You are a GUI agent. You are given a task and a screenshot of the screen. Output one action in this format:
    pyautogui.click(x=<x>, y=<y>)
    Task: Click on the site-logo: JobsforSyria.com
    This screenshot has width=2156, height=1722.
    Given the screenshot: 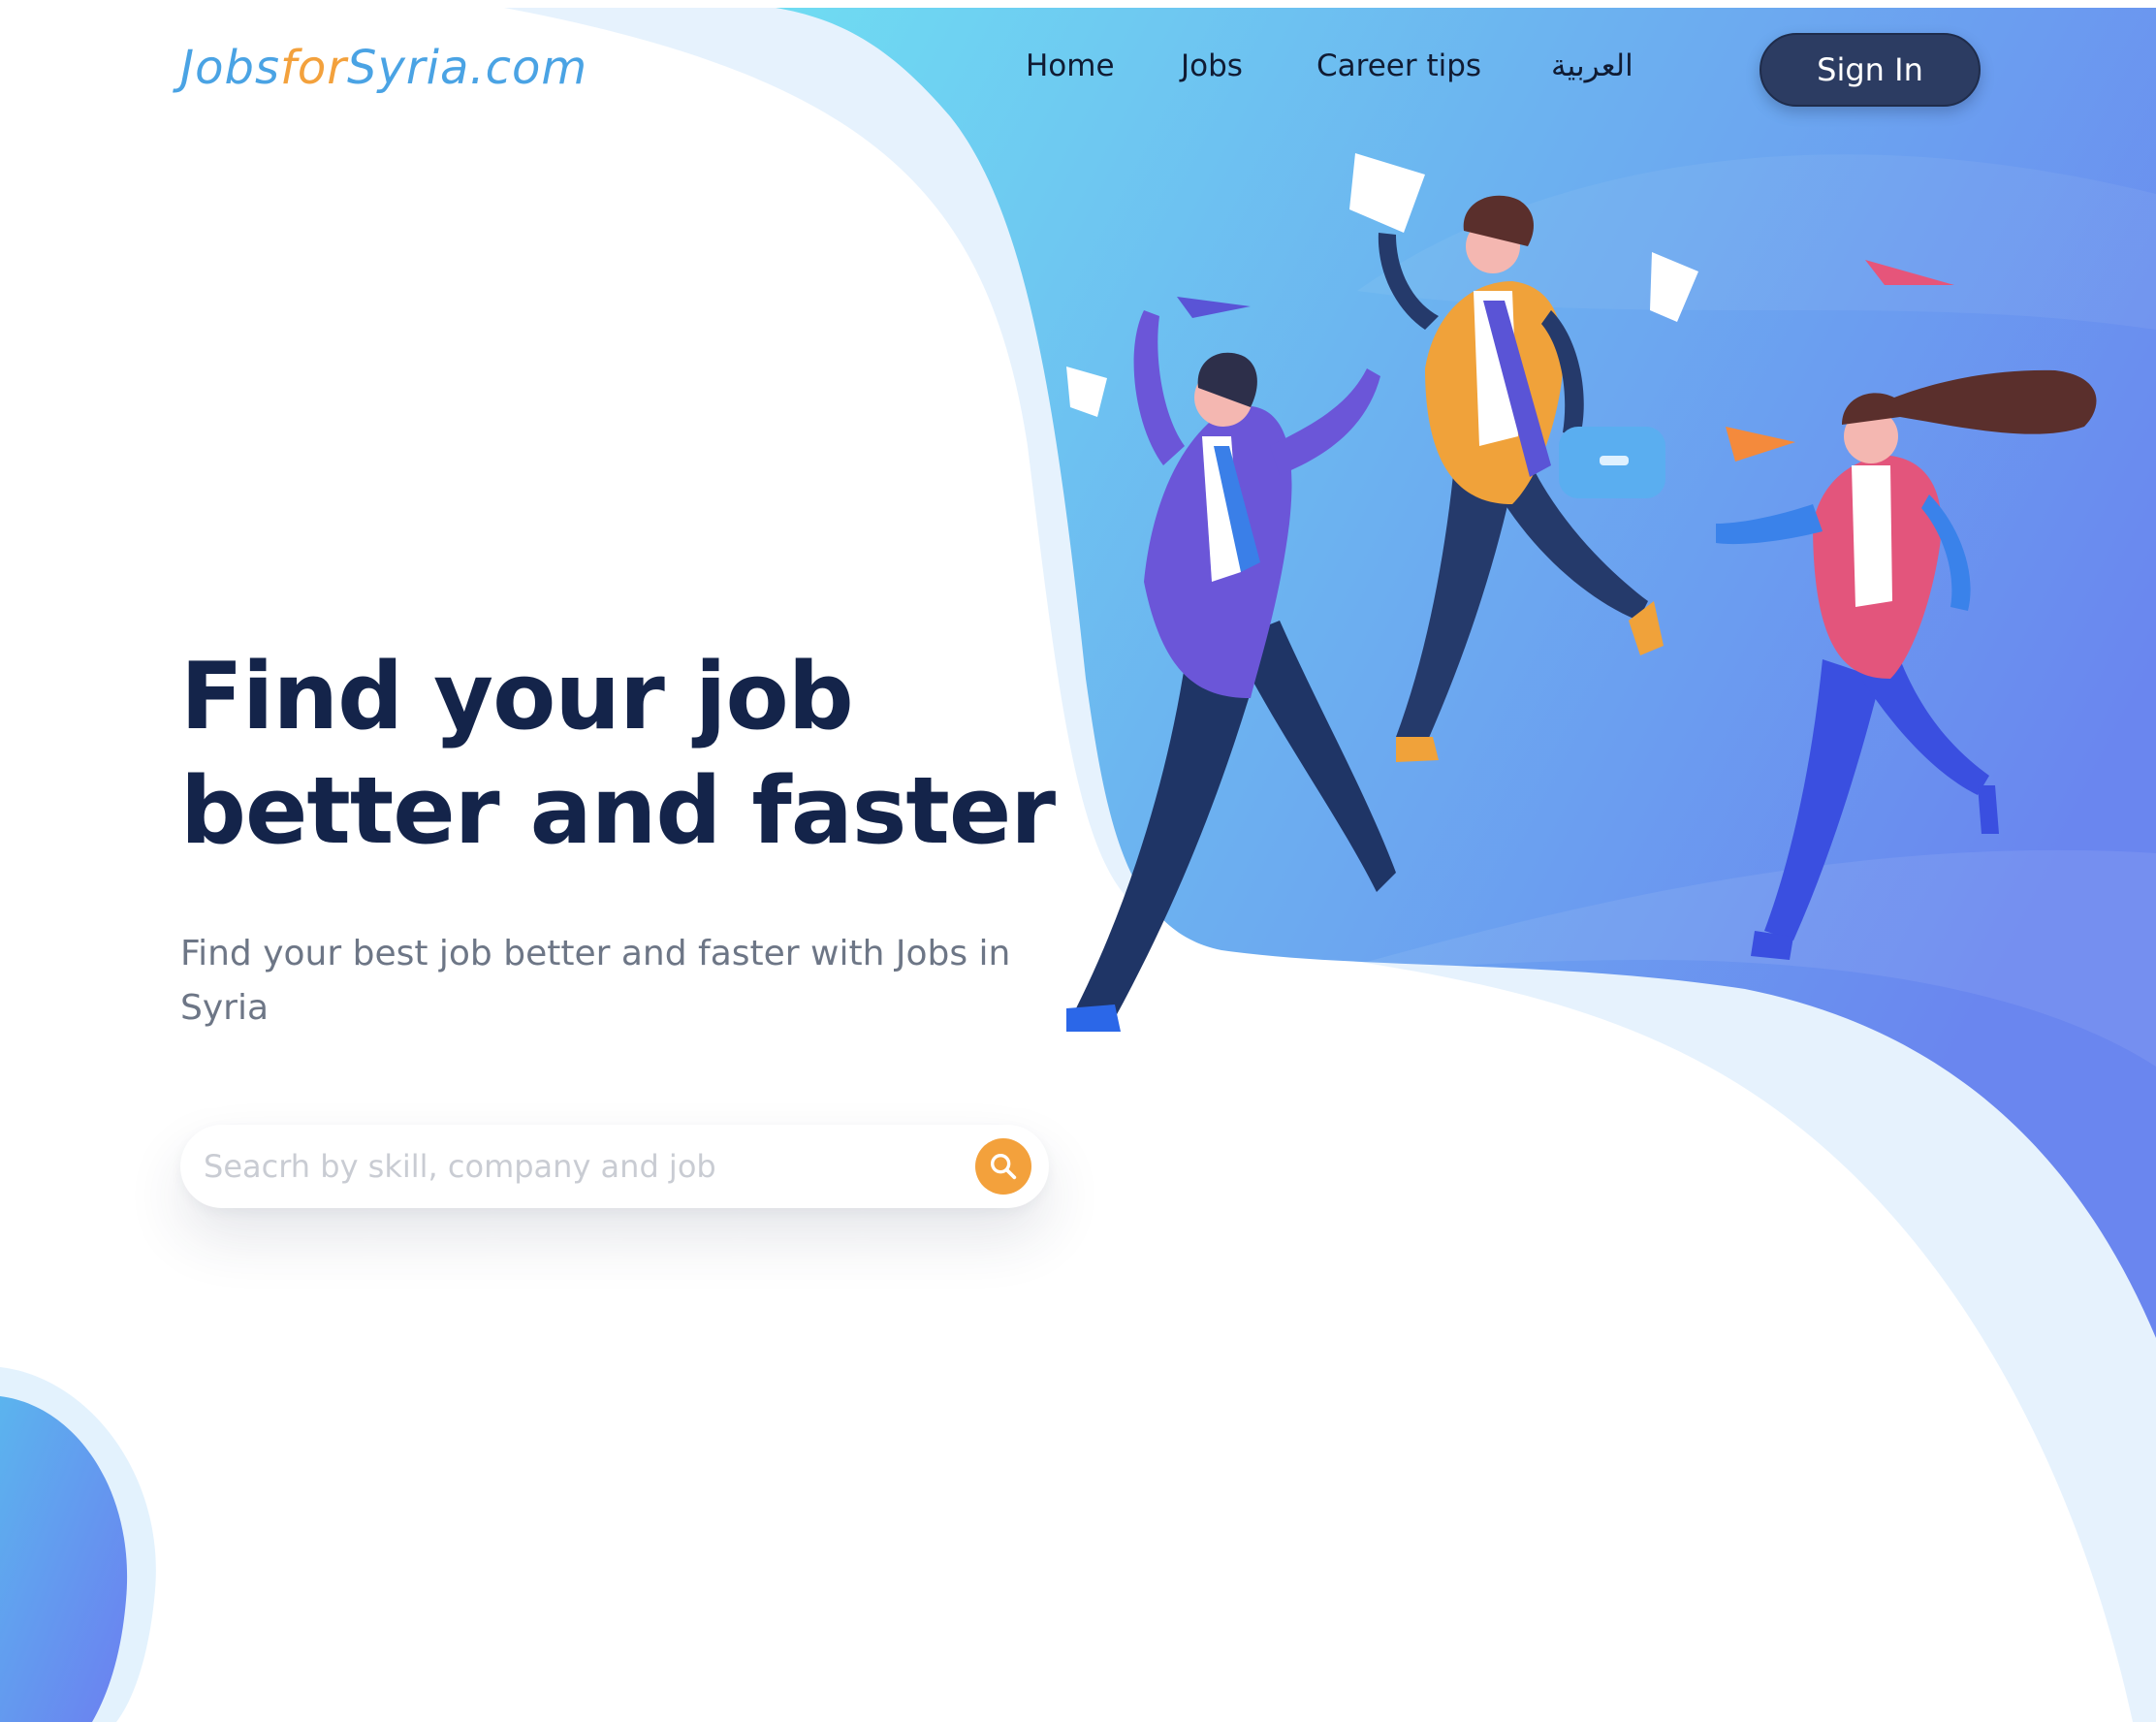 What is the action you would take?
    pyautogui.click(x=383, y=70)
    